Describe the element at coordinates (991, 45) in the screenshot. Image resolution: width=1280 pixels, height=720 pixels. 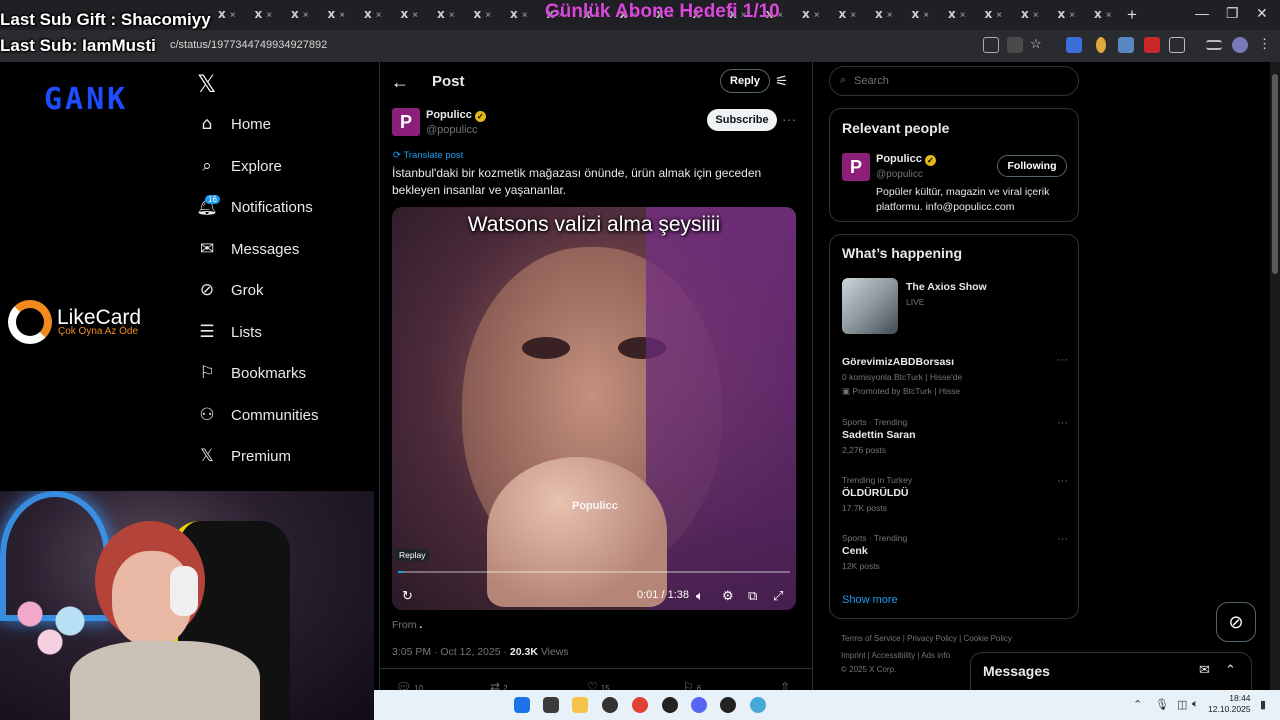
I see `install-app-icon` at that location.